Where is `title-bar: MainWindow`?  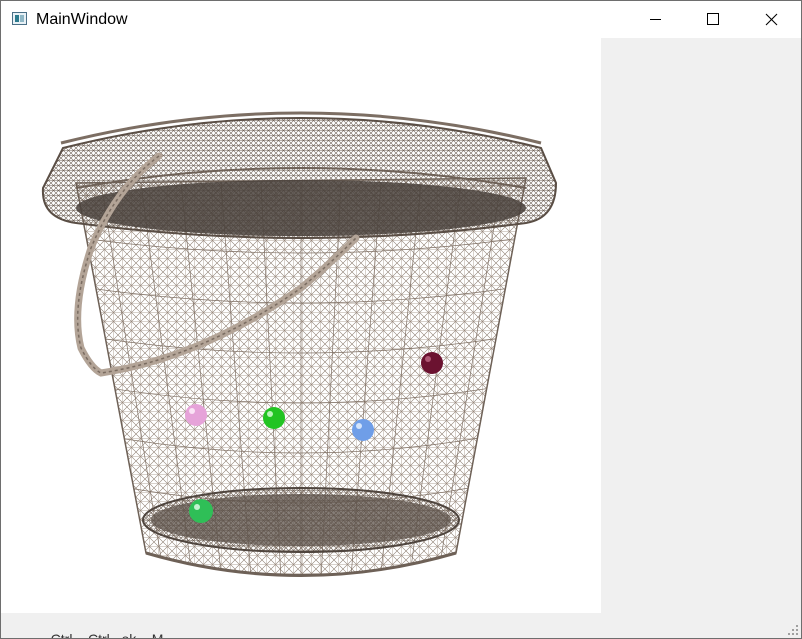
title-bar: MainWindow is located at coordinates (401, 19).